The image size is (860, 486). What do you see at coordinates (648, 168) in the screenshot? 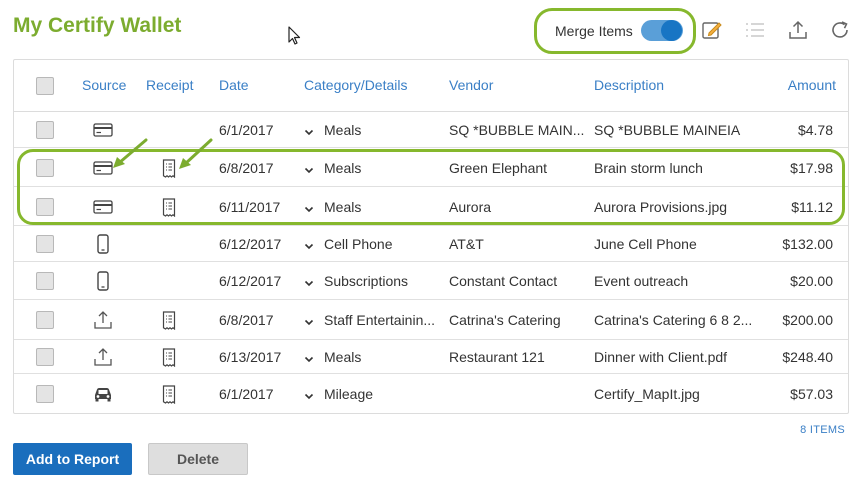
I see `row-description: Brain storm lunch` at bounding box center [648, 168].